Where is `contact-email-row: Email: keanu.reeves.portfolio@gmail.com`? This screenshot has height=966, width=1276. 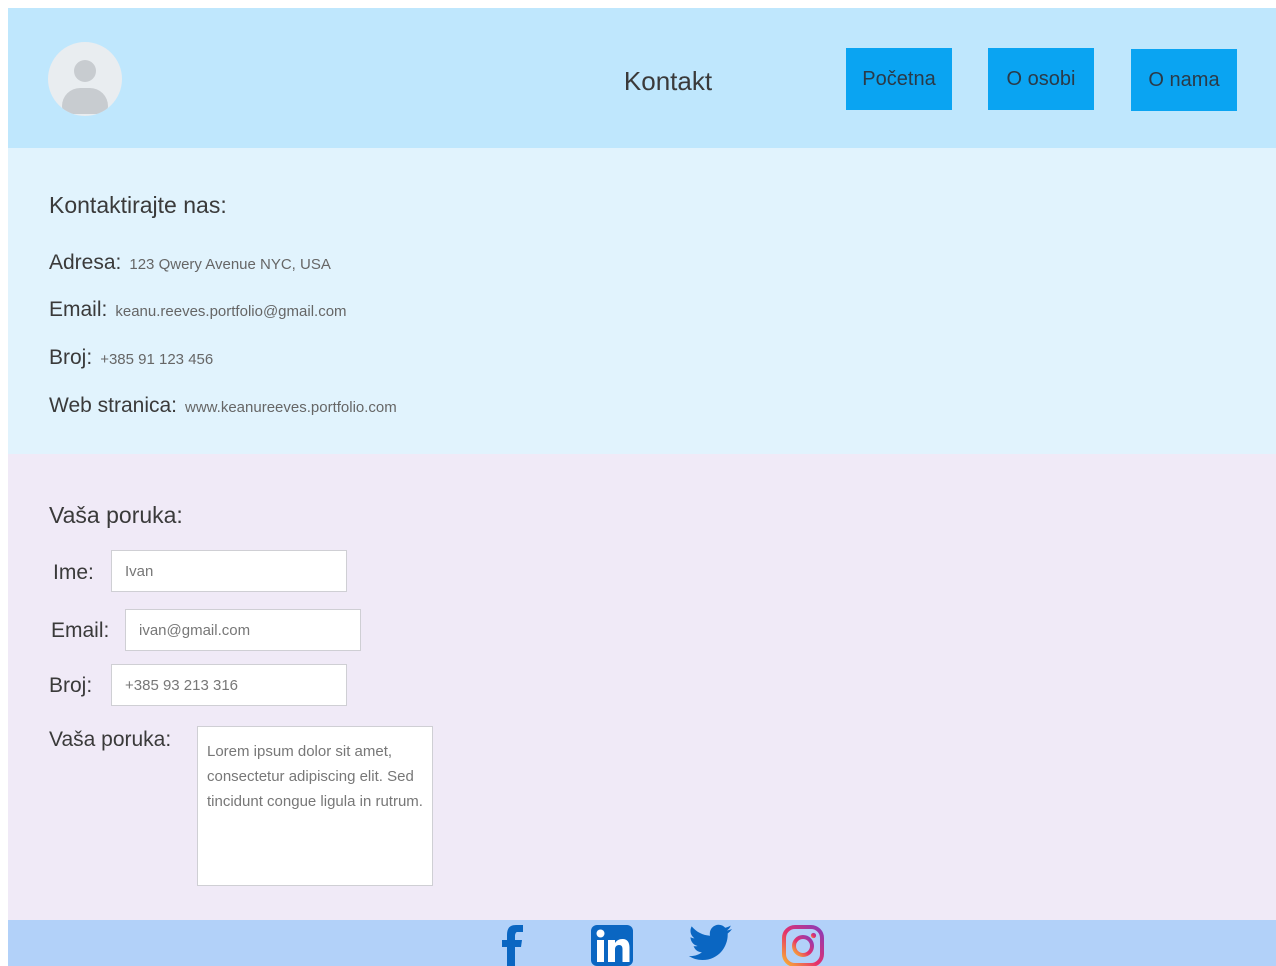 contact-email-row: Email: keanu.reeves.portfolio@gmail.com is located at coordinates (198, 310).